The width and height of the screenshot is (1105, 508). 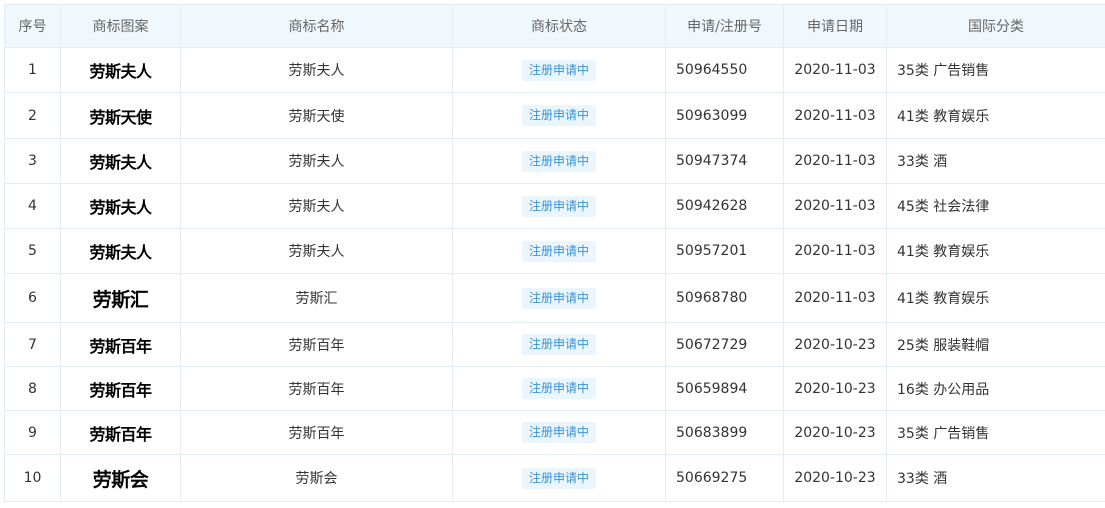 What do you see at coordinates (725, 70) in the screenshot?
I see `reg-number: 50964550` at bounding box center [725, 70].